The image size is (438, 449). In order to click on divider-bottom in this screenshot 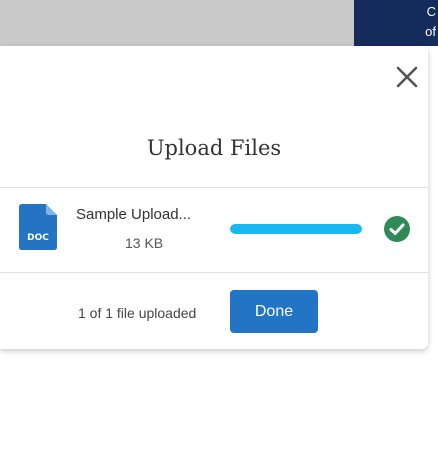, I will do `click(214, 272)`.